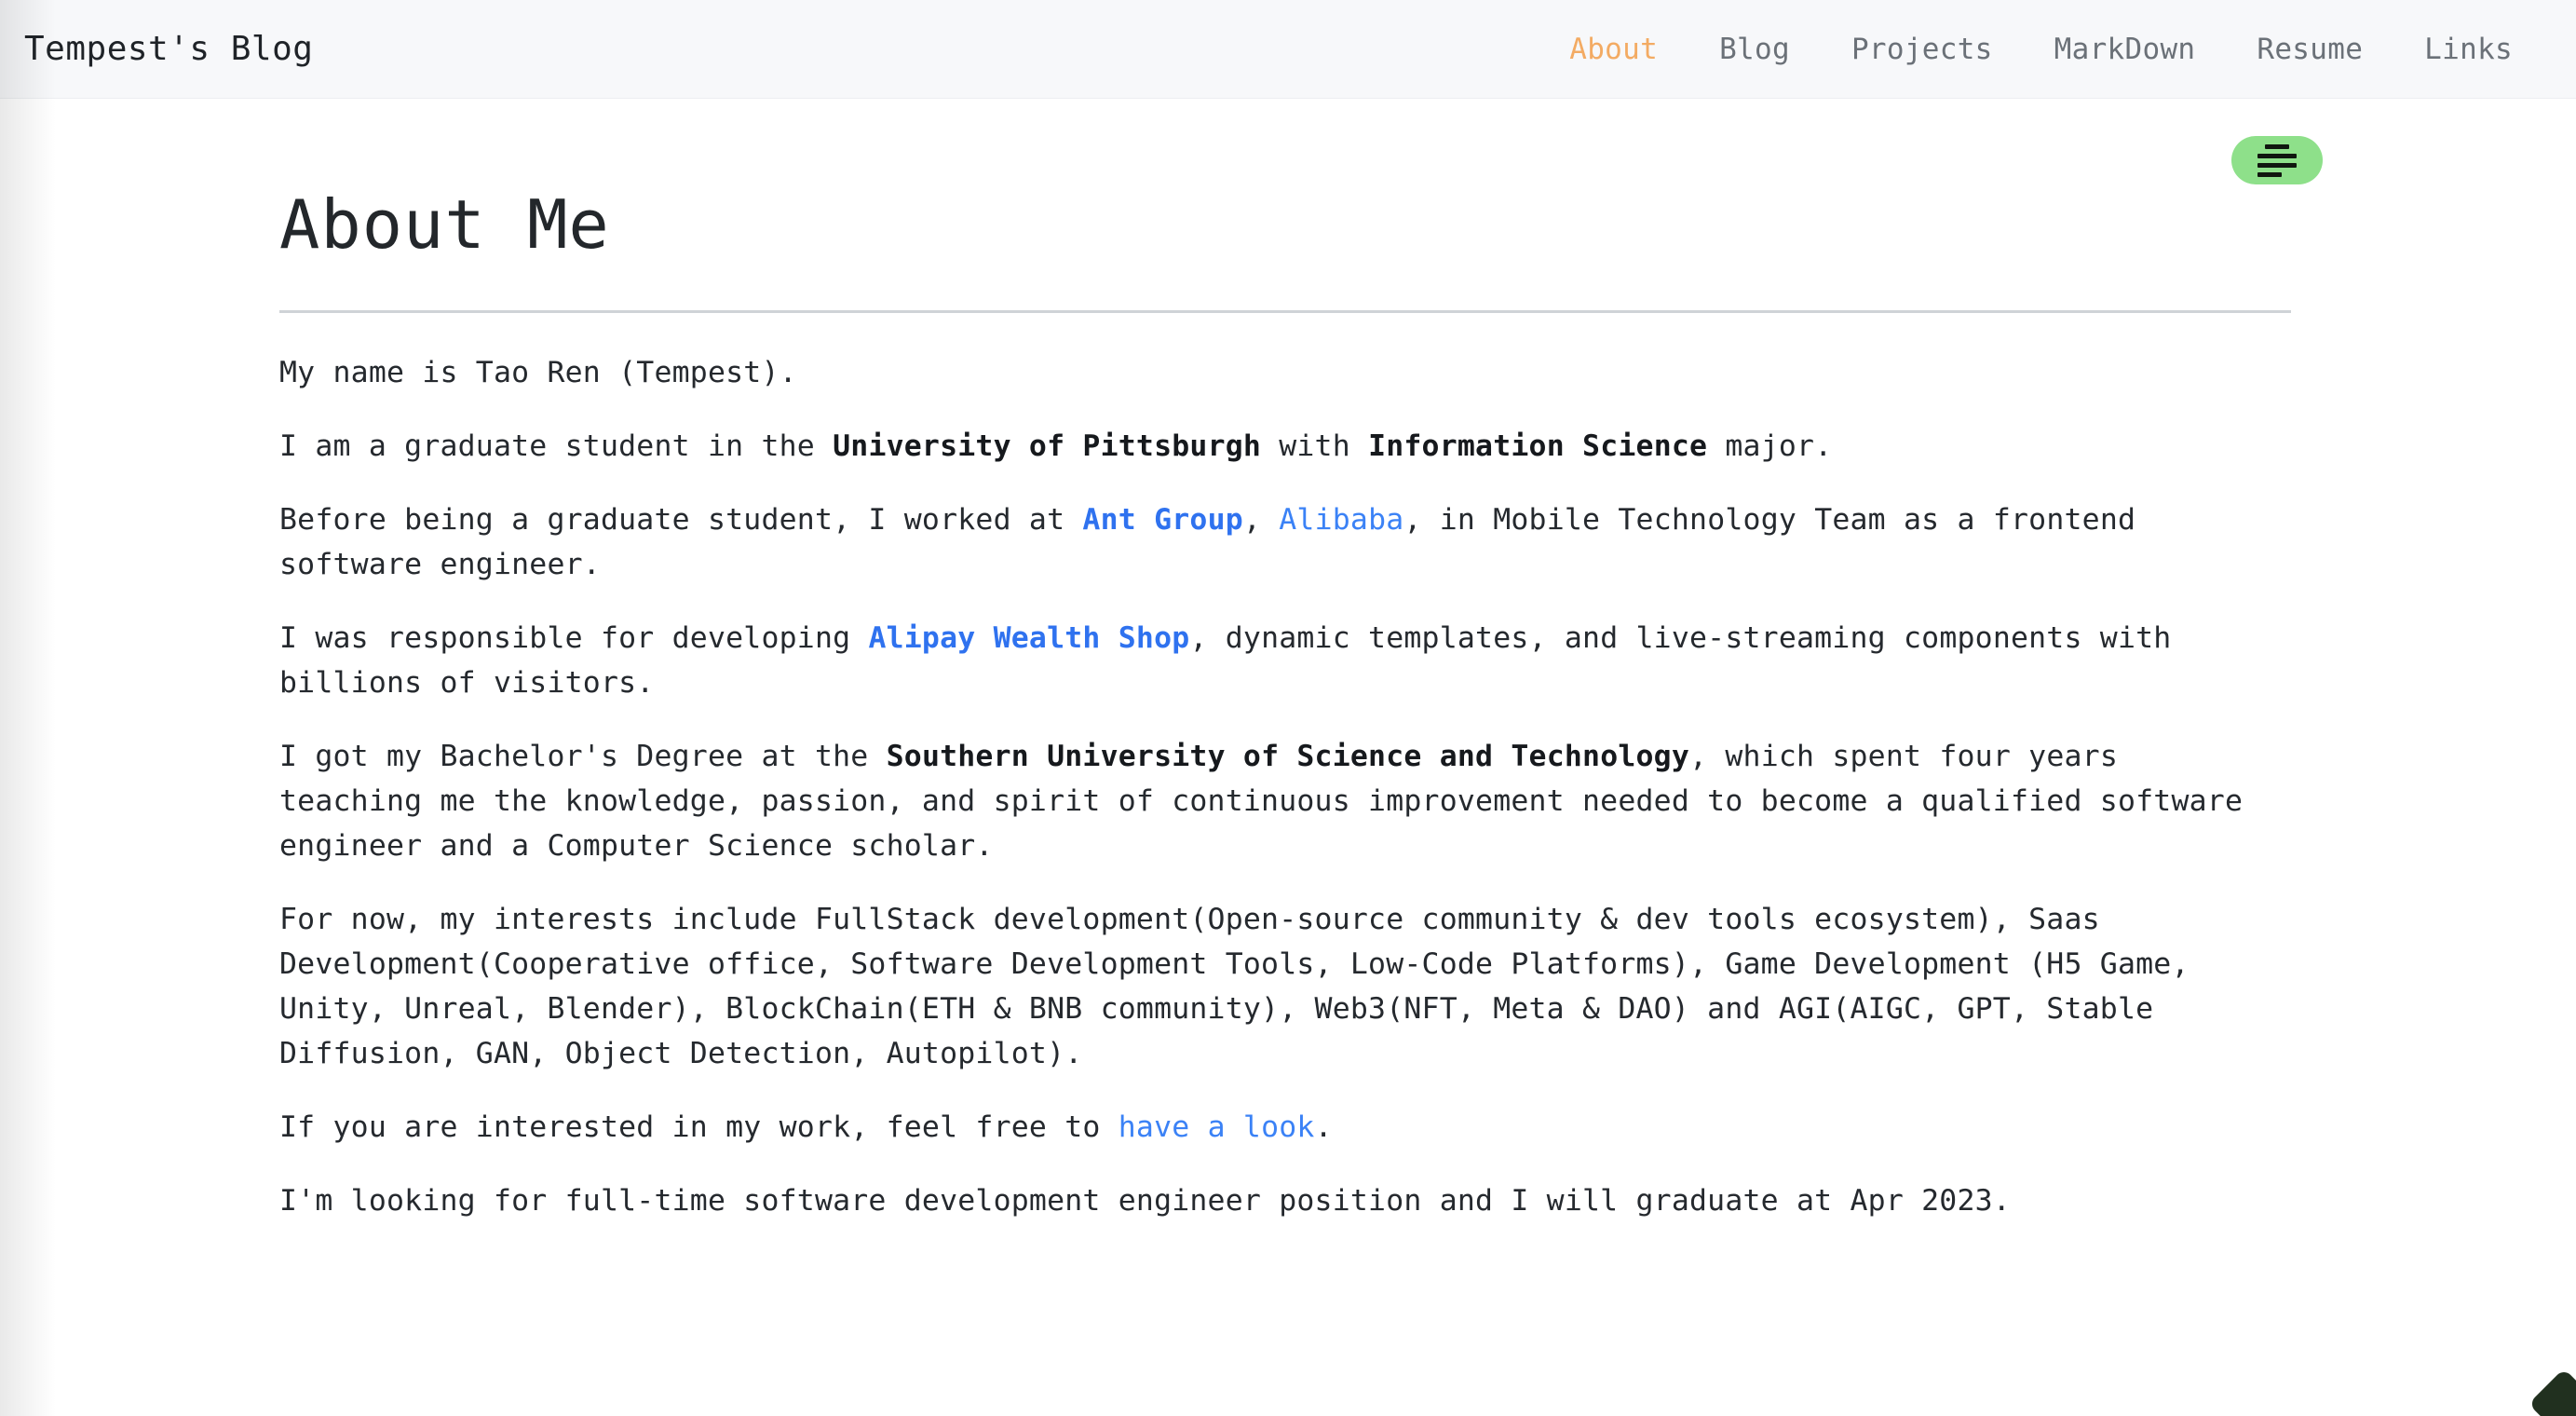 This screenshot has height=1416, width=2576. What do you see at coordinates (1315, 446) in the screenshot?
I see `text-fragment: with` at bounding box center [1315, 446].